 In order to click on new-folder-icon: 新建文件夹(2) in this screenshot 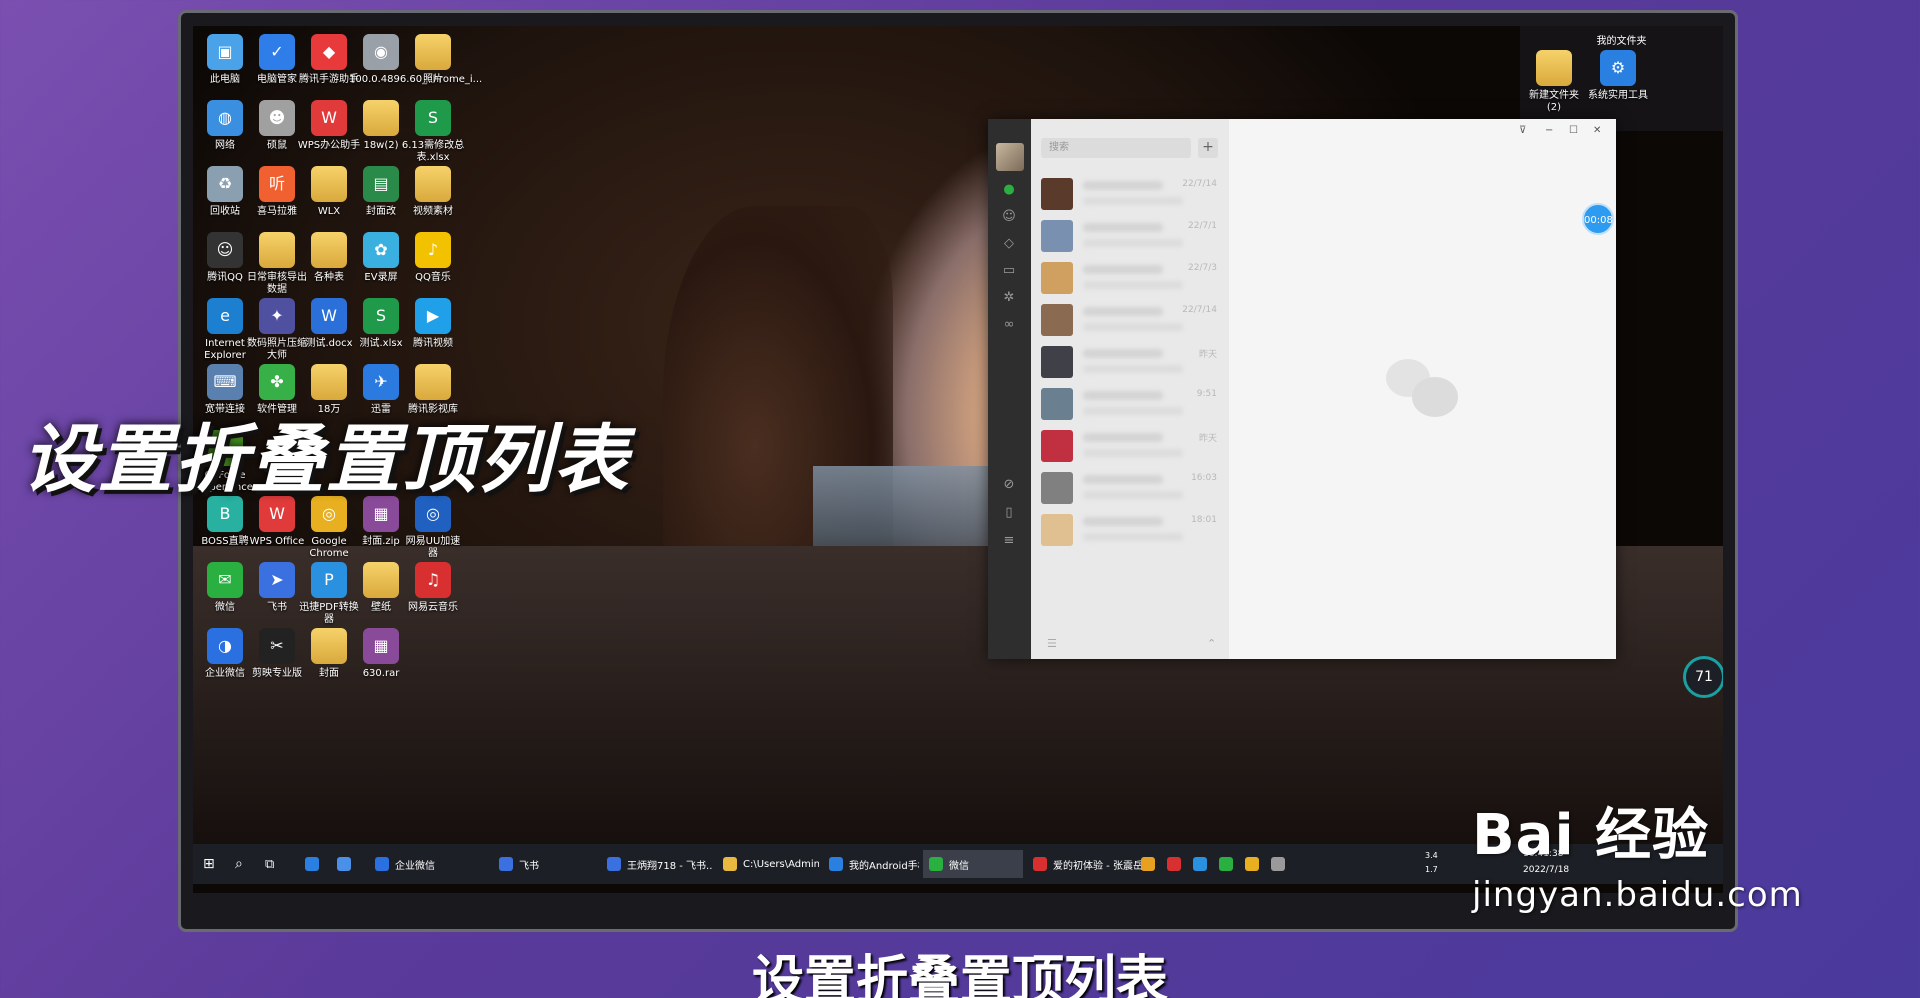, I will do `click(1554, 82)`.